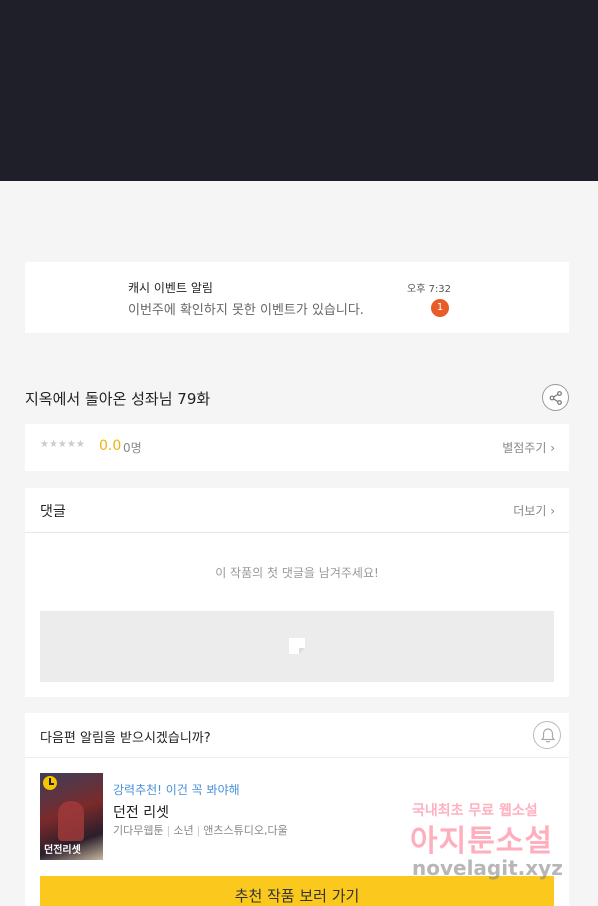 The image size is (598, 906). Describe the element at coordinates (132, 448) in the screenshot. I see `rating-count: 0명` at that location.